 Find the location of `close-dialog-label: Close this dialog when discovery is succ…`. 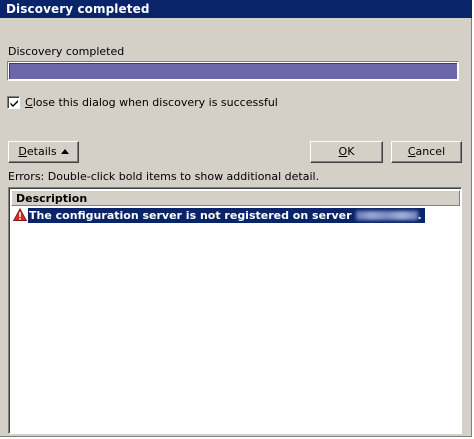

close-dialog-label: Close this dialog when discovery is succ… is located at coordinates (151, 102).